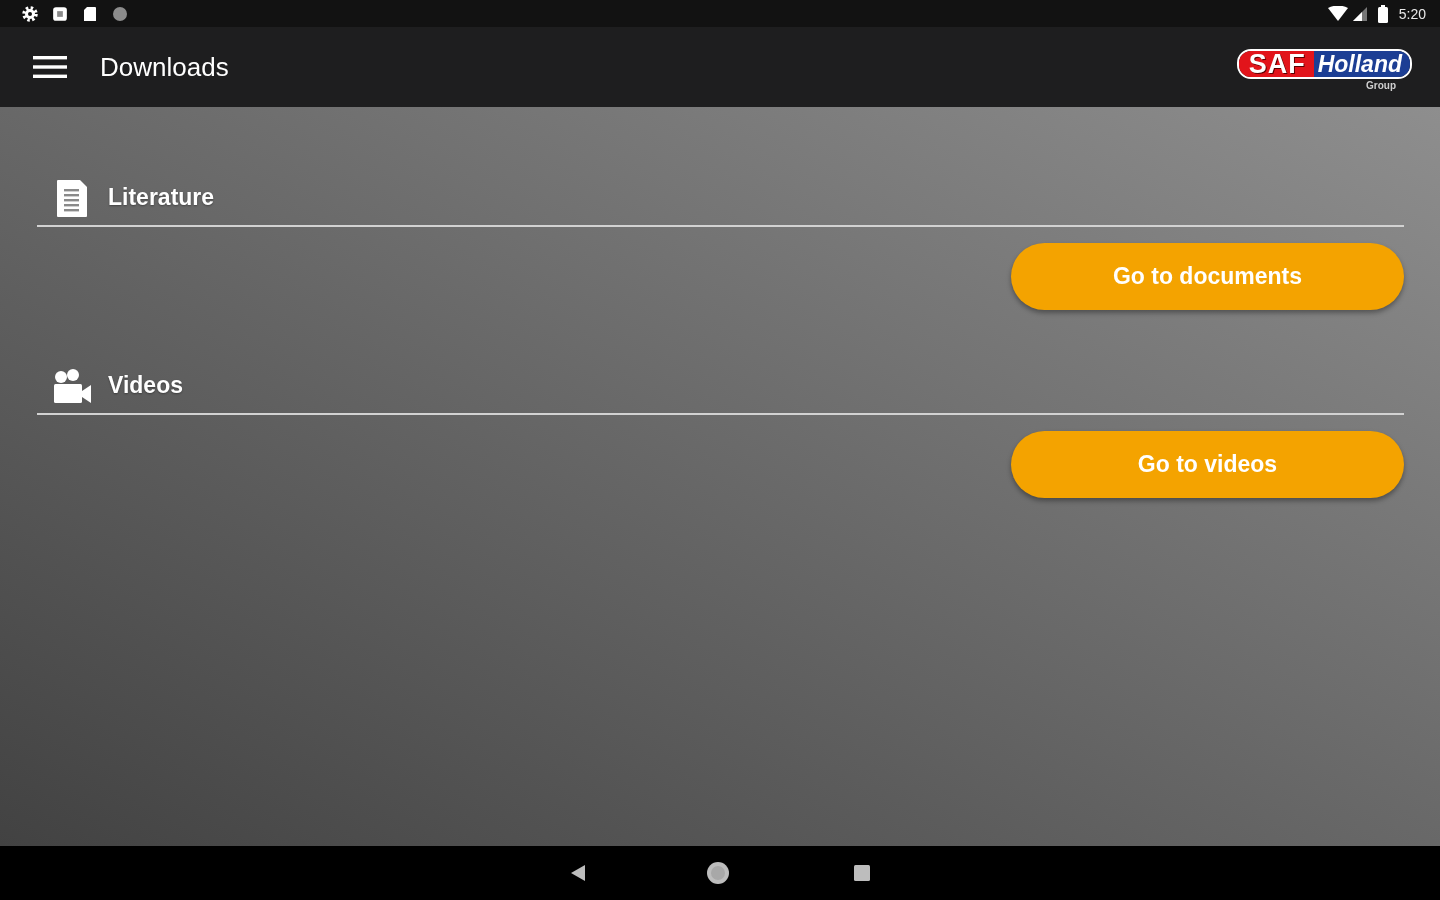 This screenshot has height=900, width=1440. I want to click on battery-icon, so click(1382, 13).